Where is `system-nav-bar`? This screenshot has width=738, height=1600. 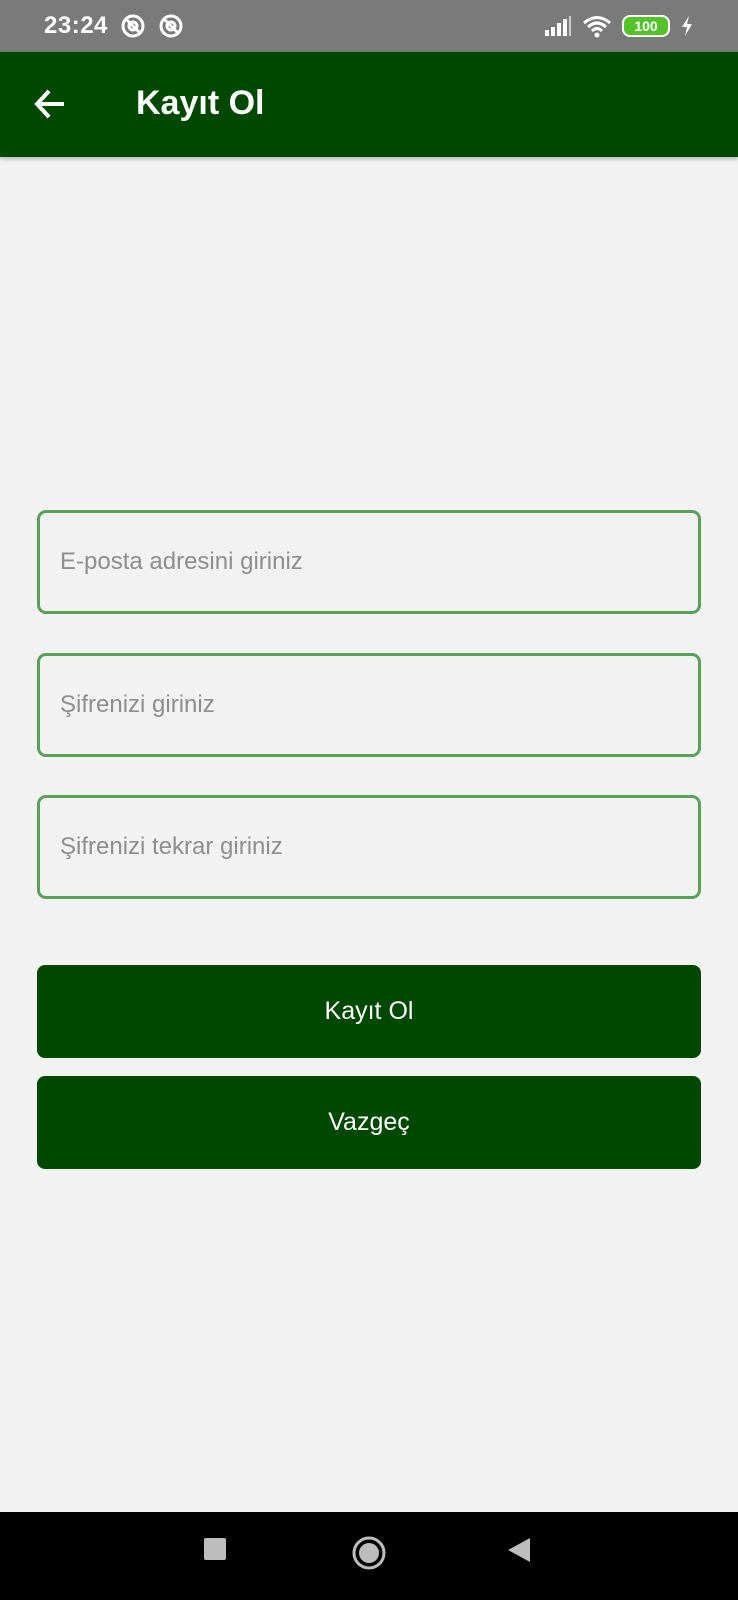
system-nav-bar is located at coordinates (369, 1556).